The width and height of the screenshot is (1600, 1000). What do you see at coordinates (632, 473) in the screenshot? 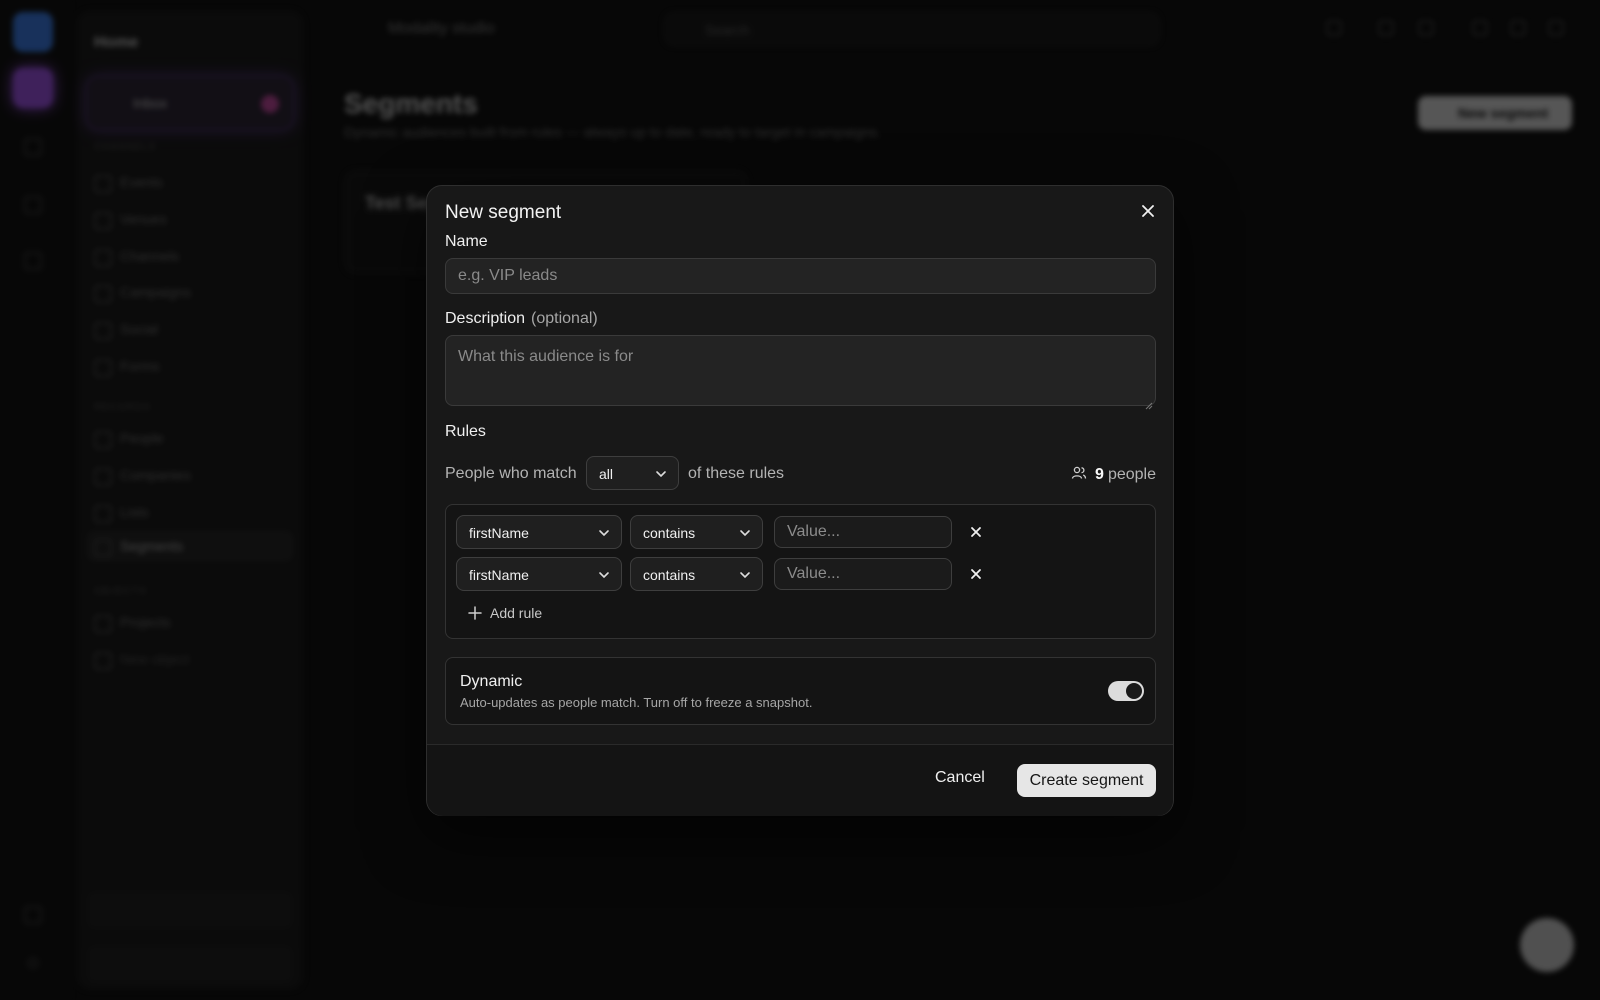
I see `match-mode-select: all` at bounding box center [632, 473].